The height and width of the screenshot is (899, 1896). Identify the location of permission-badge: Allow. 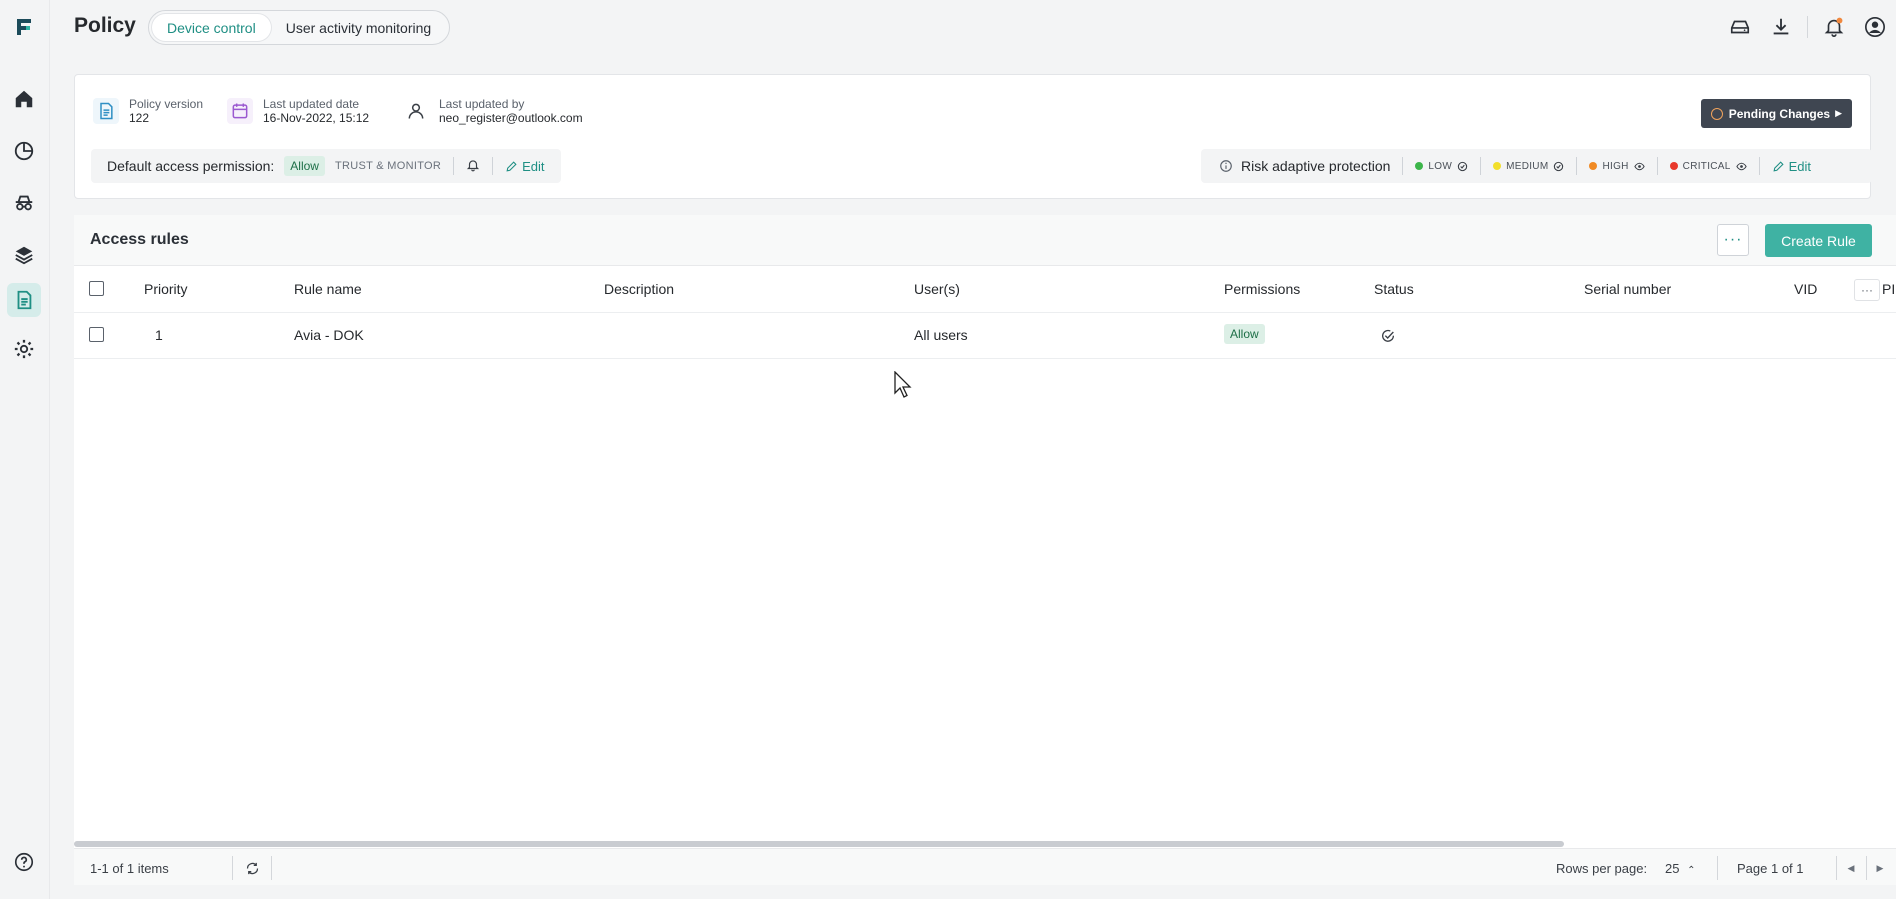
(1244, 334).